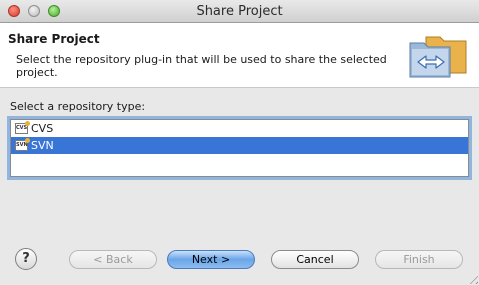 This screenshot has height=285, width=479. Describe the element at coordinates (42, 145) in the screenshot. I see `repo-item-label: SVN` at that location.